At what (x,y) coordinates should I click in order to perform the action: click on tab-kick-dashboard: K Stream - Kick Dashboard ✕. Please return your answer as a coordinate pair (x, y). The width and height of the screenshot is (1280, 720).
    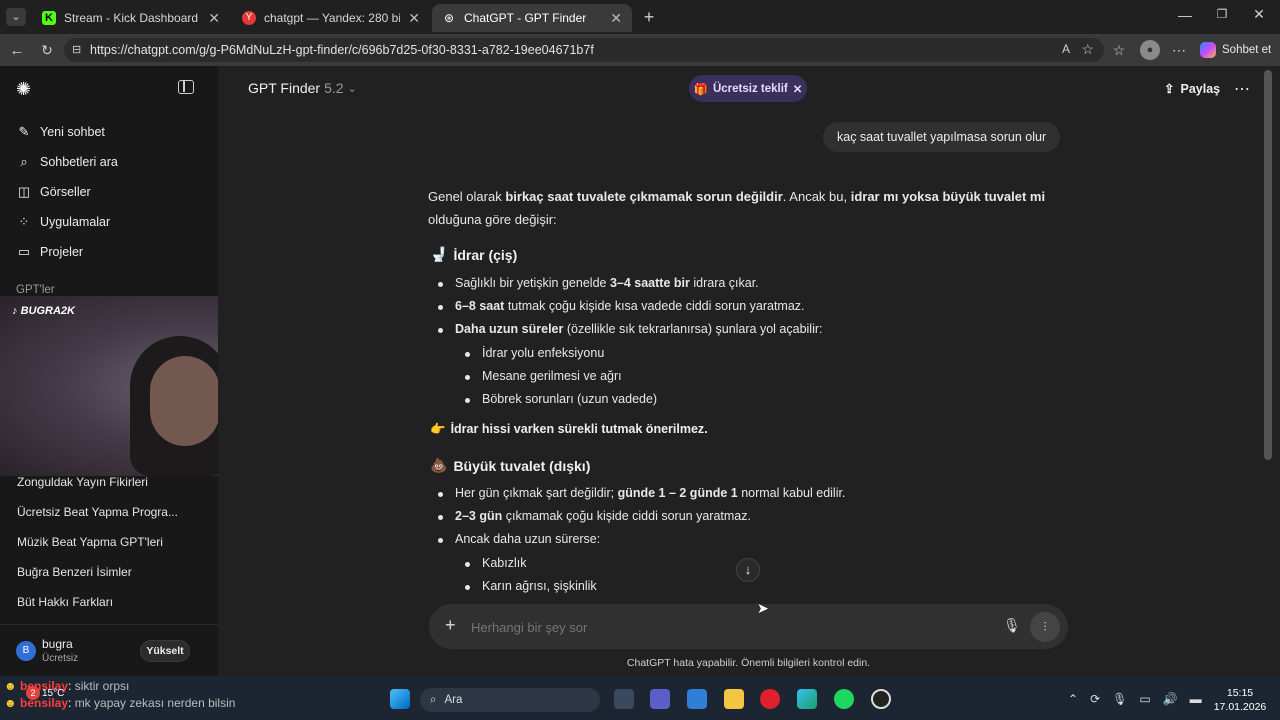
    Looking at the image, I should click on (131, 18).